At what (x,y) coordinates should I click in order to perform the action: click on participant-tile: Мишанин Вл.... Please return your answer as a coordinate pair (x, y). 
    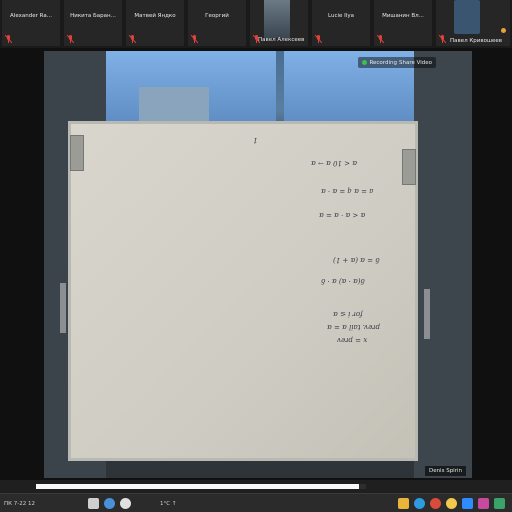
    Looking at the image, I should click on (403, 23).